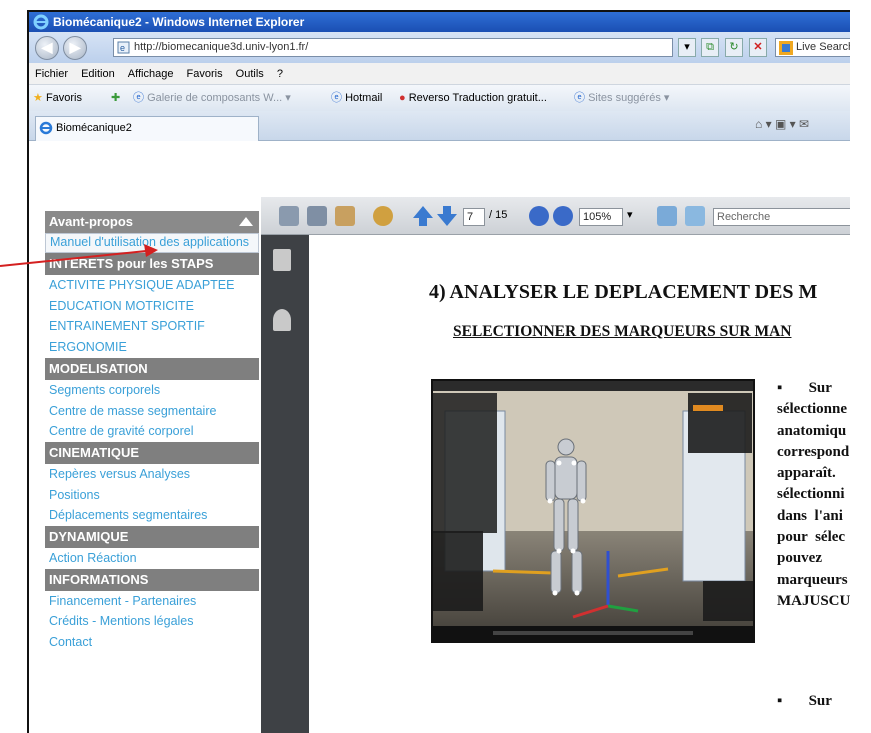 The height and width of the screenshot is (733, 871). What do you see at coordinates (345, 216) in the screenshot?
I see `share-icon` at bounding box center [345, 216].